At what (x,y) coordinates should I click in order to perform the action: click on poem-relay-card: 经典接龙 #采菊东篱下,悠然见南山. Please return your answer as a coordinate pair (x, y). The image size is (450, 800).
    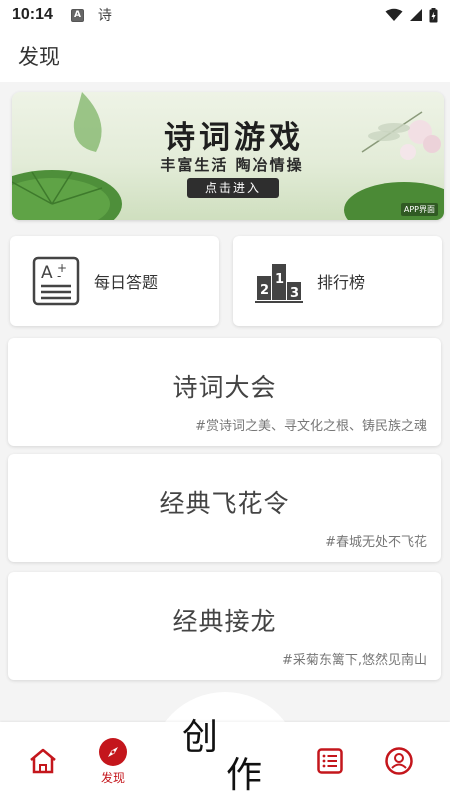
    Looking at the image, I should click on (224, 626).